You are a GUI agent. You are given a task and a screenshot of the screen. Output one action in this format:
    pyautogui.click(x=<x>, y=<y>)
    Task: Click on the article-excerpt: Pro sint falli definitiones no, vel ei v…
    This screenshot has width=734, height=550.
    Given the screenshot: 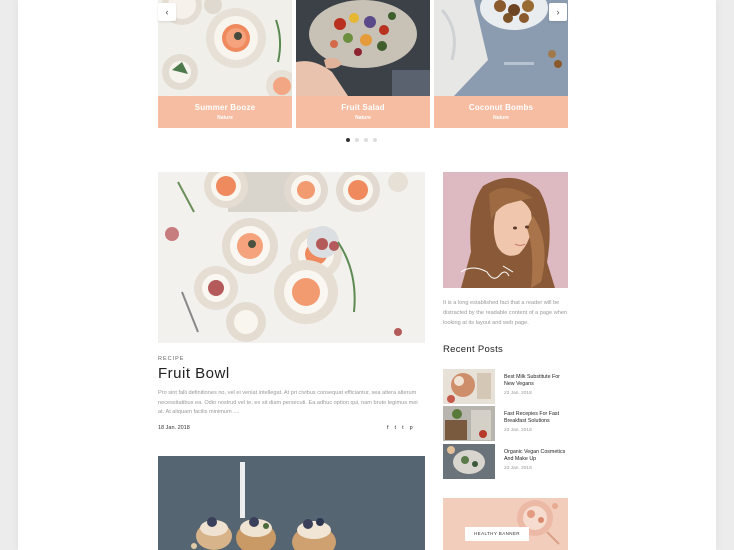 What is the action you would take?
    pyautogui.click(x=288, y=402)
    